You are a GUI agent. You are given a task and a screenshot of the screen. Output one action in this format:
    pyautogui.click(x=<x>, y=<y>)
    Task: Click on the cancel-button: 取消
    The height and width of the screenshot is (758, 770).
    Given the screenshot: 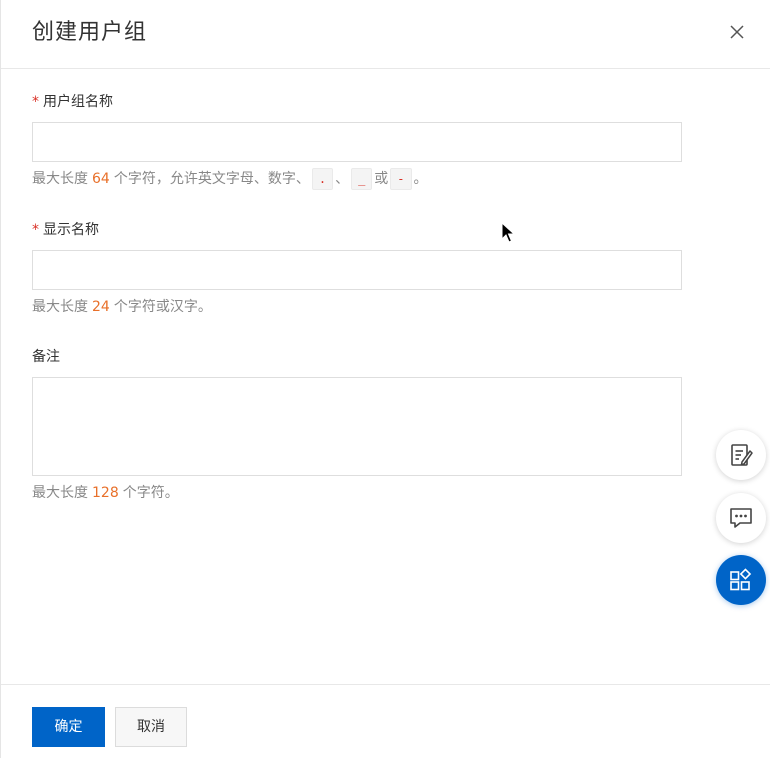 What is the action you would take?
    pyautogui.click(x=151, y=727)
    